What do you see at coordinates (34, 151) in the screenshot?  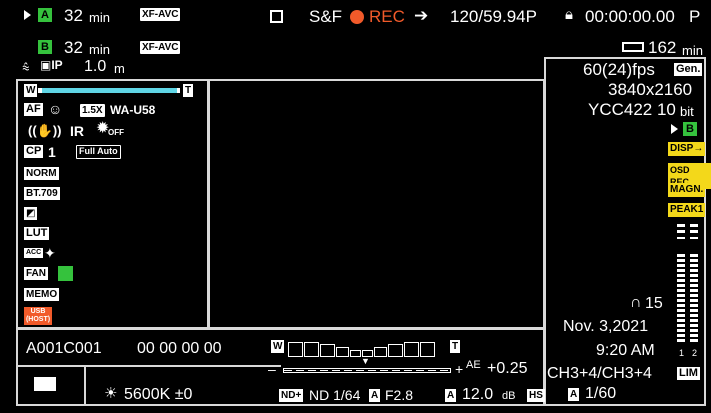 I see `cp-label: CP` at bounding box center [34, 151].